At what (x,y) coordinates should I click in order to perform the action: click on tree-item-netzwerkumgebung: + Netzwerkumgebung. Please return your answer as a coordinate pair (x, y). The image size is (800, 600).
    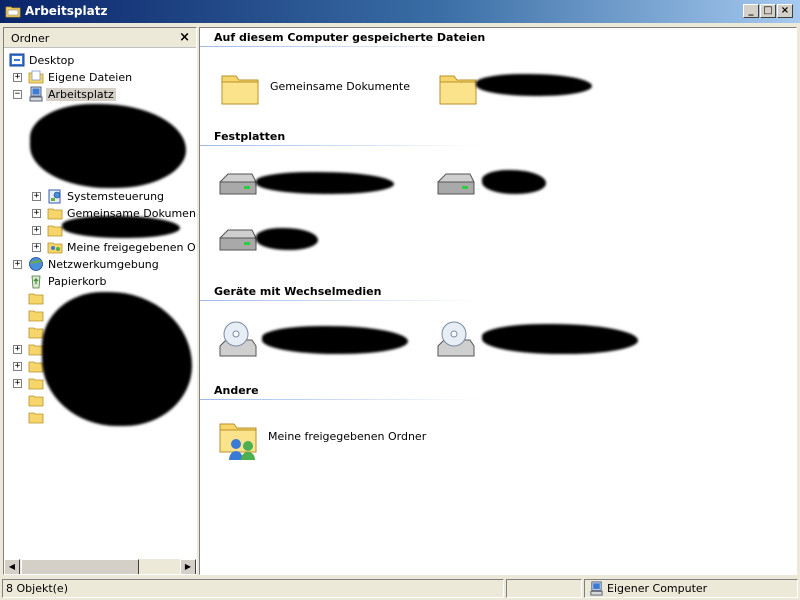
    Looking at the image, I should click on (100, 264).